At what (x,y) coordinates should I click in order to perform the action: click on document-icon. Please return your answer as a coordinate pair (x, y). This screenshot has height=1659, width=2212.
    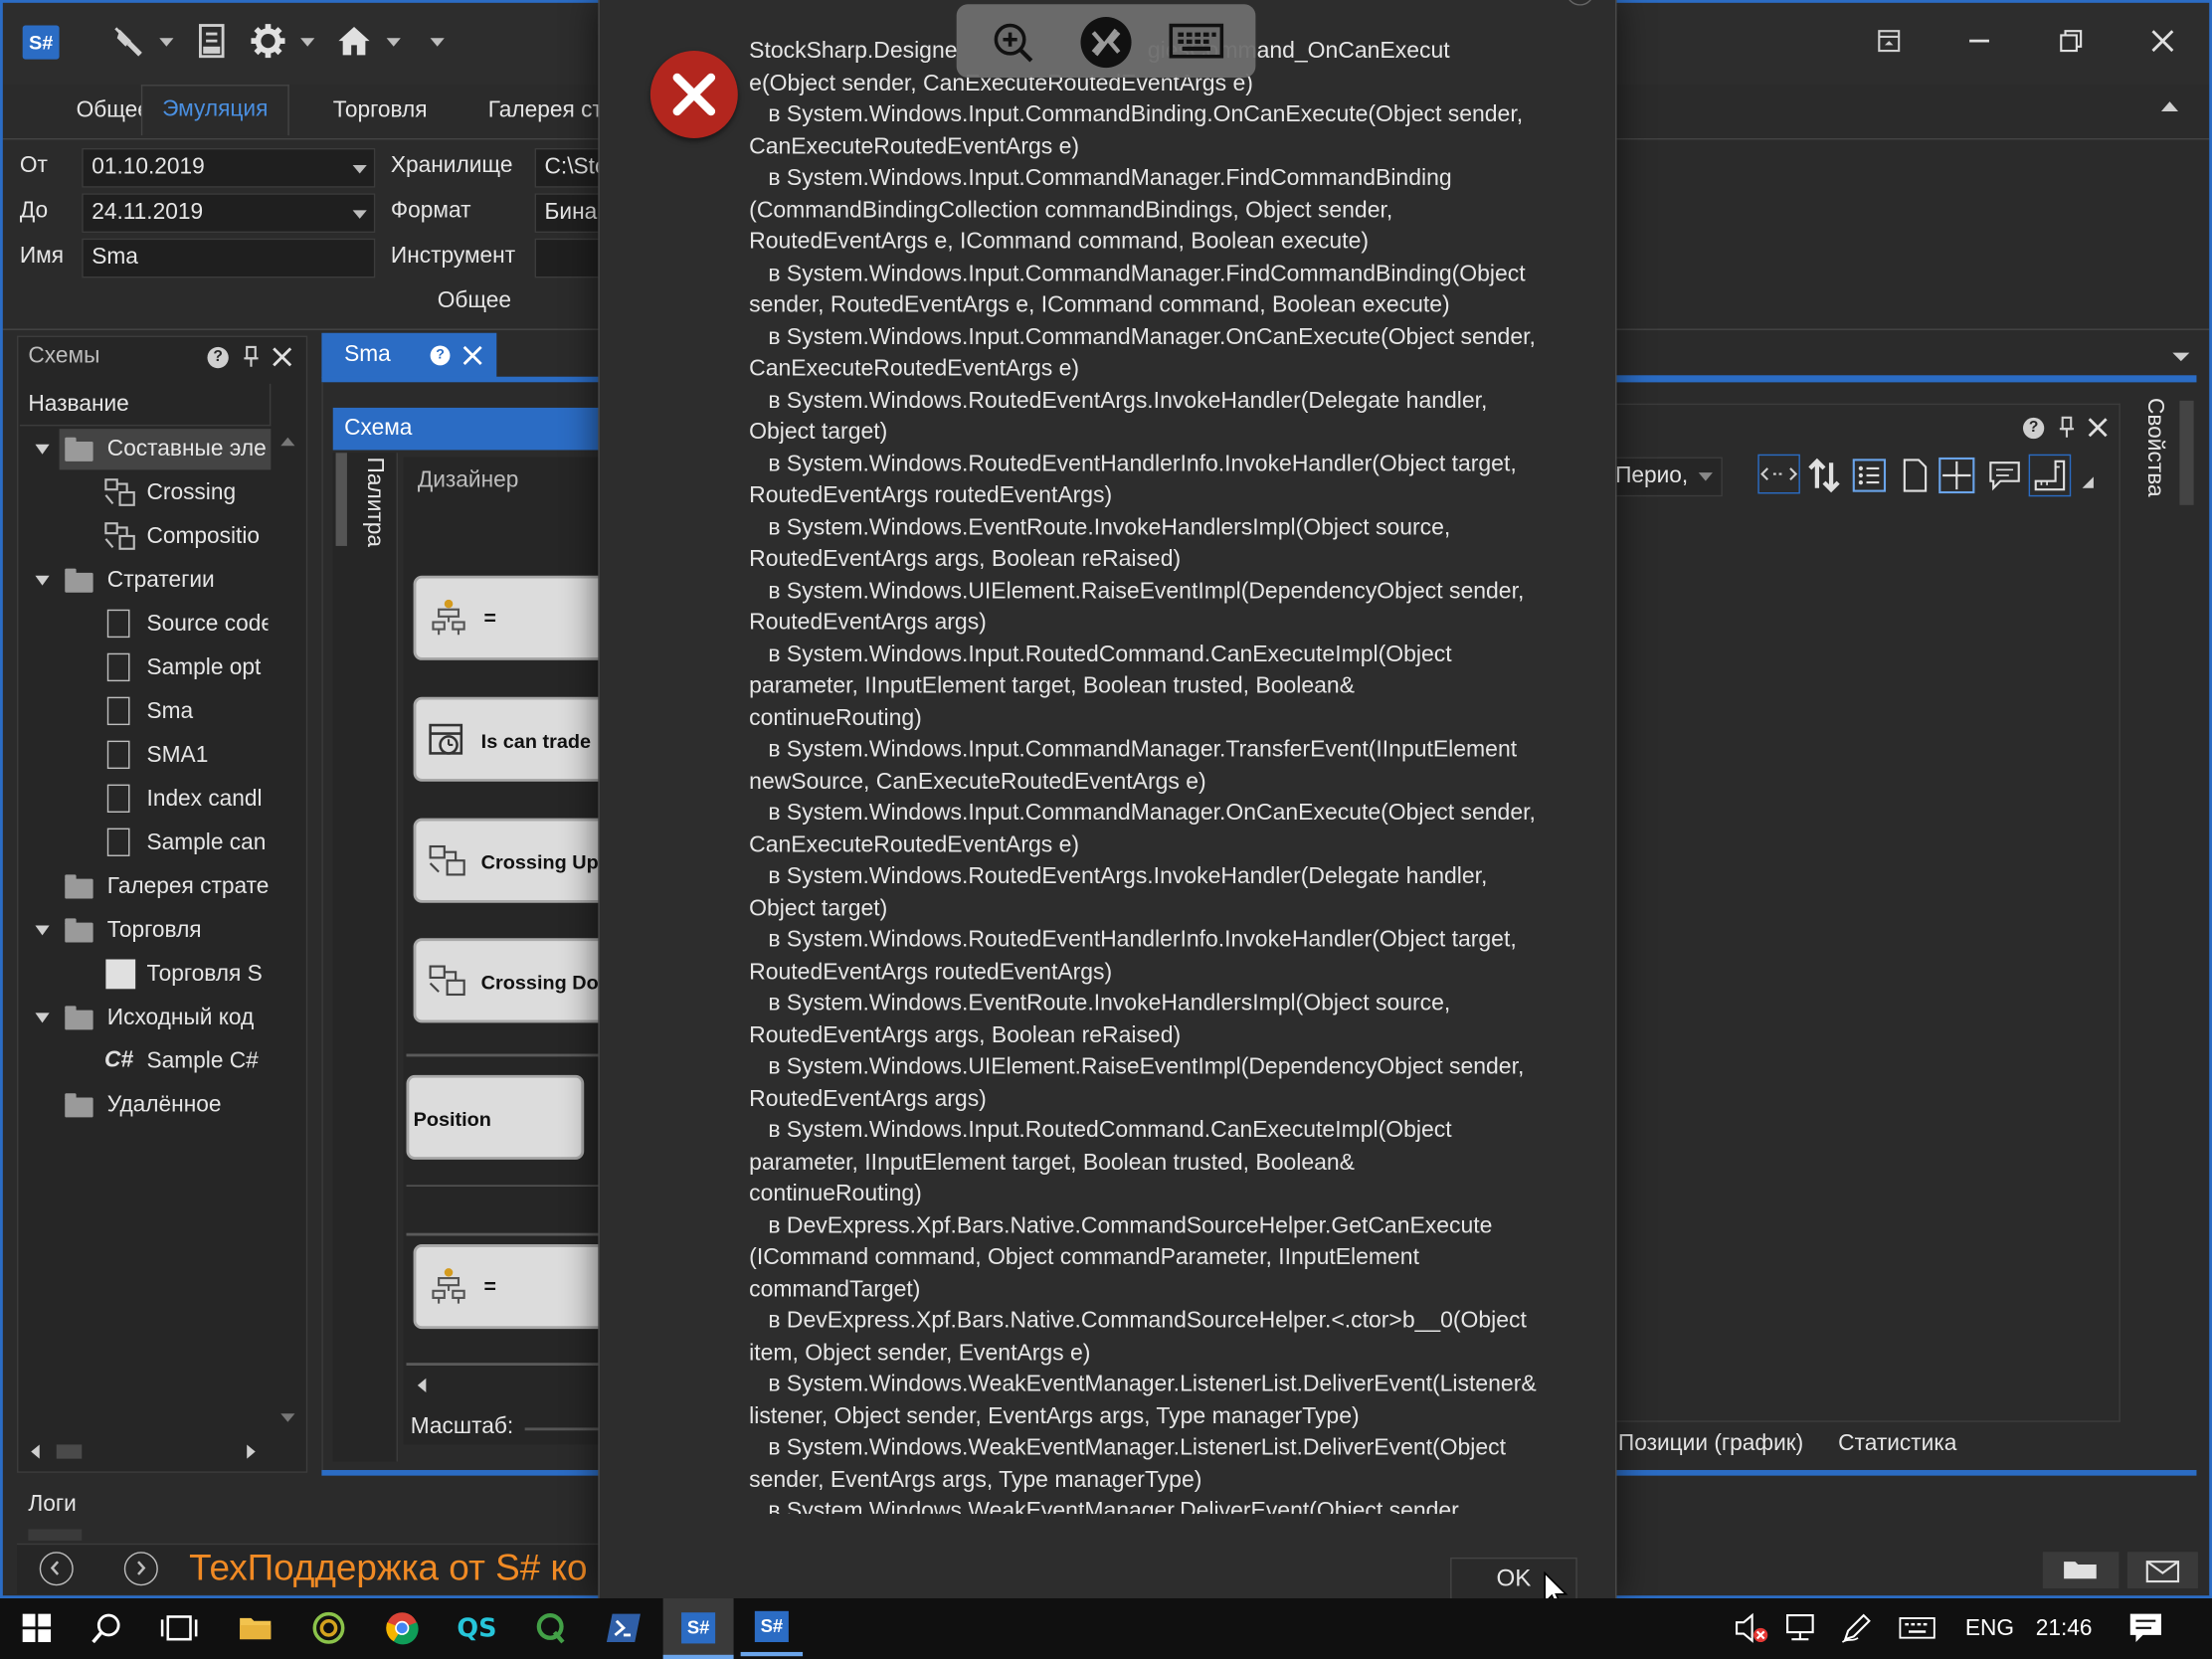
    Looking at the image, I should click on (1914, 476).